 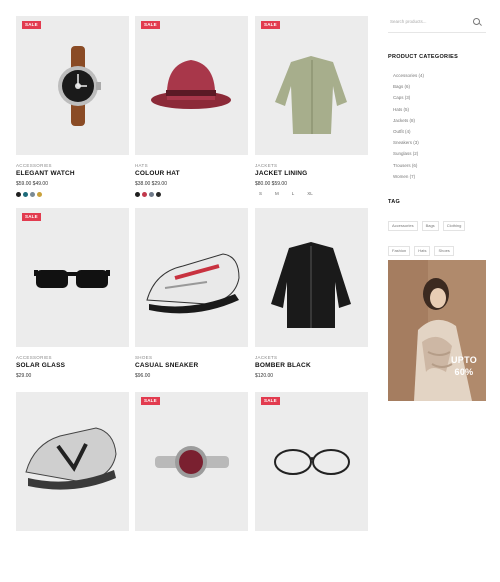 I want to click on product-price: $29.00, so click(x=24, y=376).